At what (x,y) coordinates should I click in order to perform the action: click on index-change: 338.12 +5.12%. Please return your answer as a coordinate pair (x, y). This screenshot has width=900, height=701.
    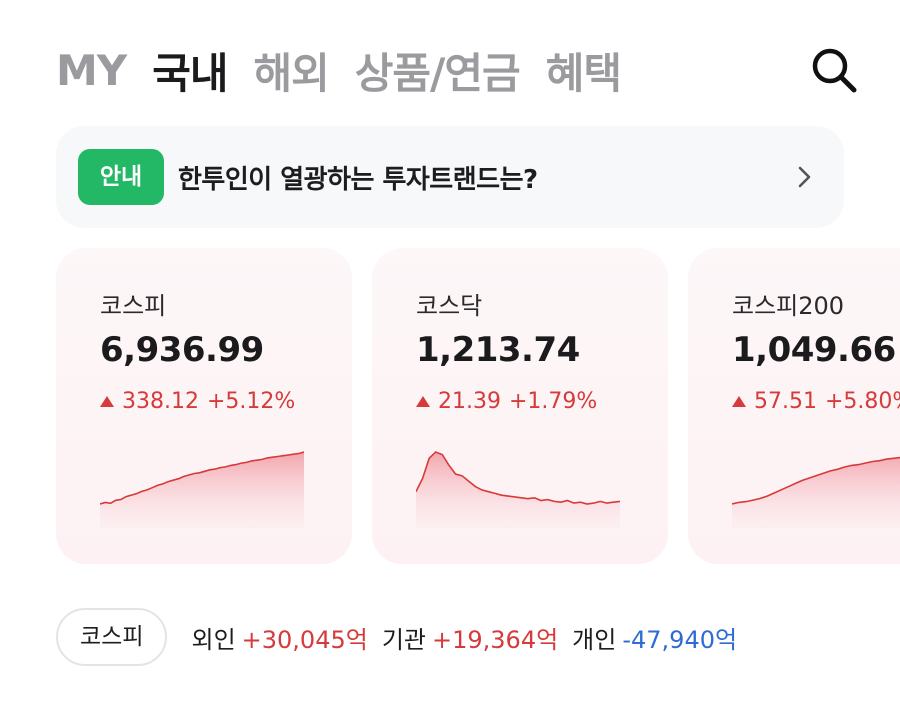
    Looking at the image, I should click on (197, 401).